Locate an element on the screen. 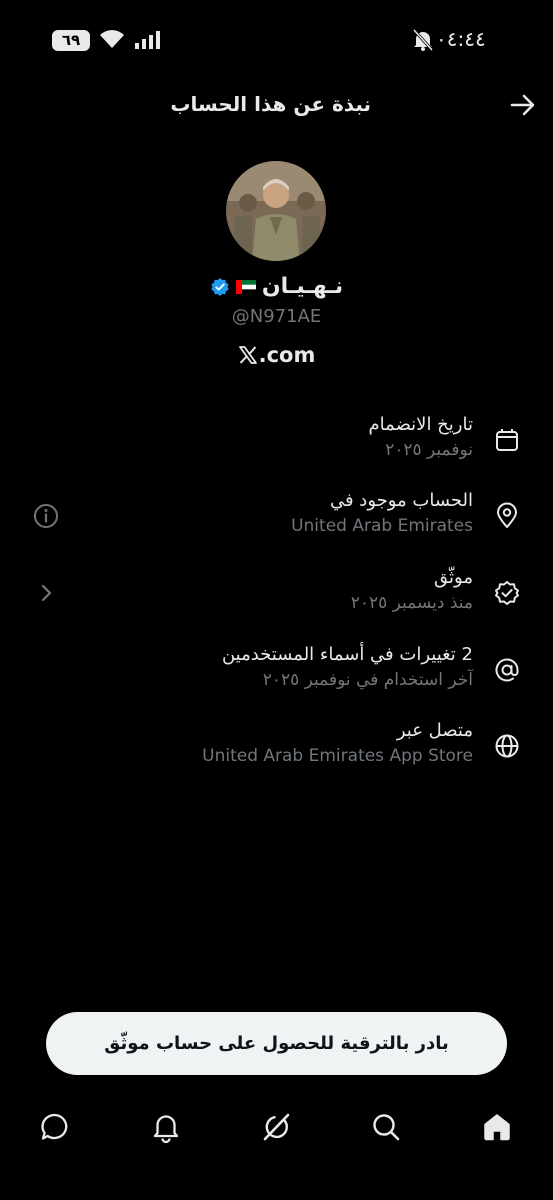 This screenshot has height=1200, width=553. search-icon is located at coordinates (386, 1127).